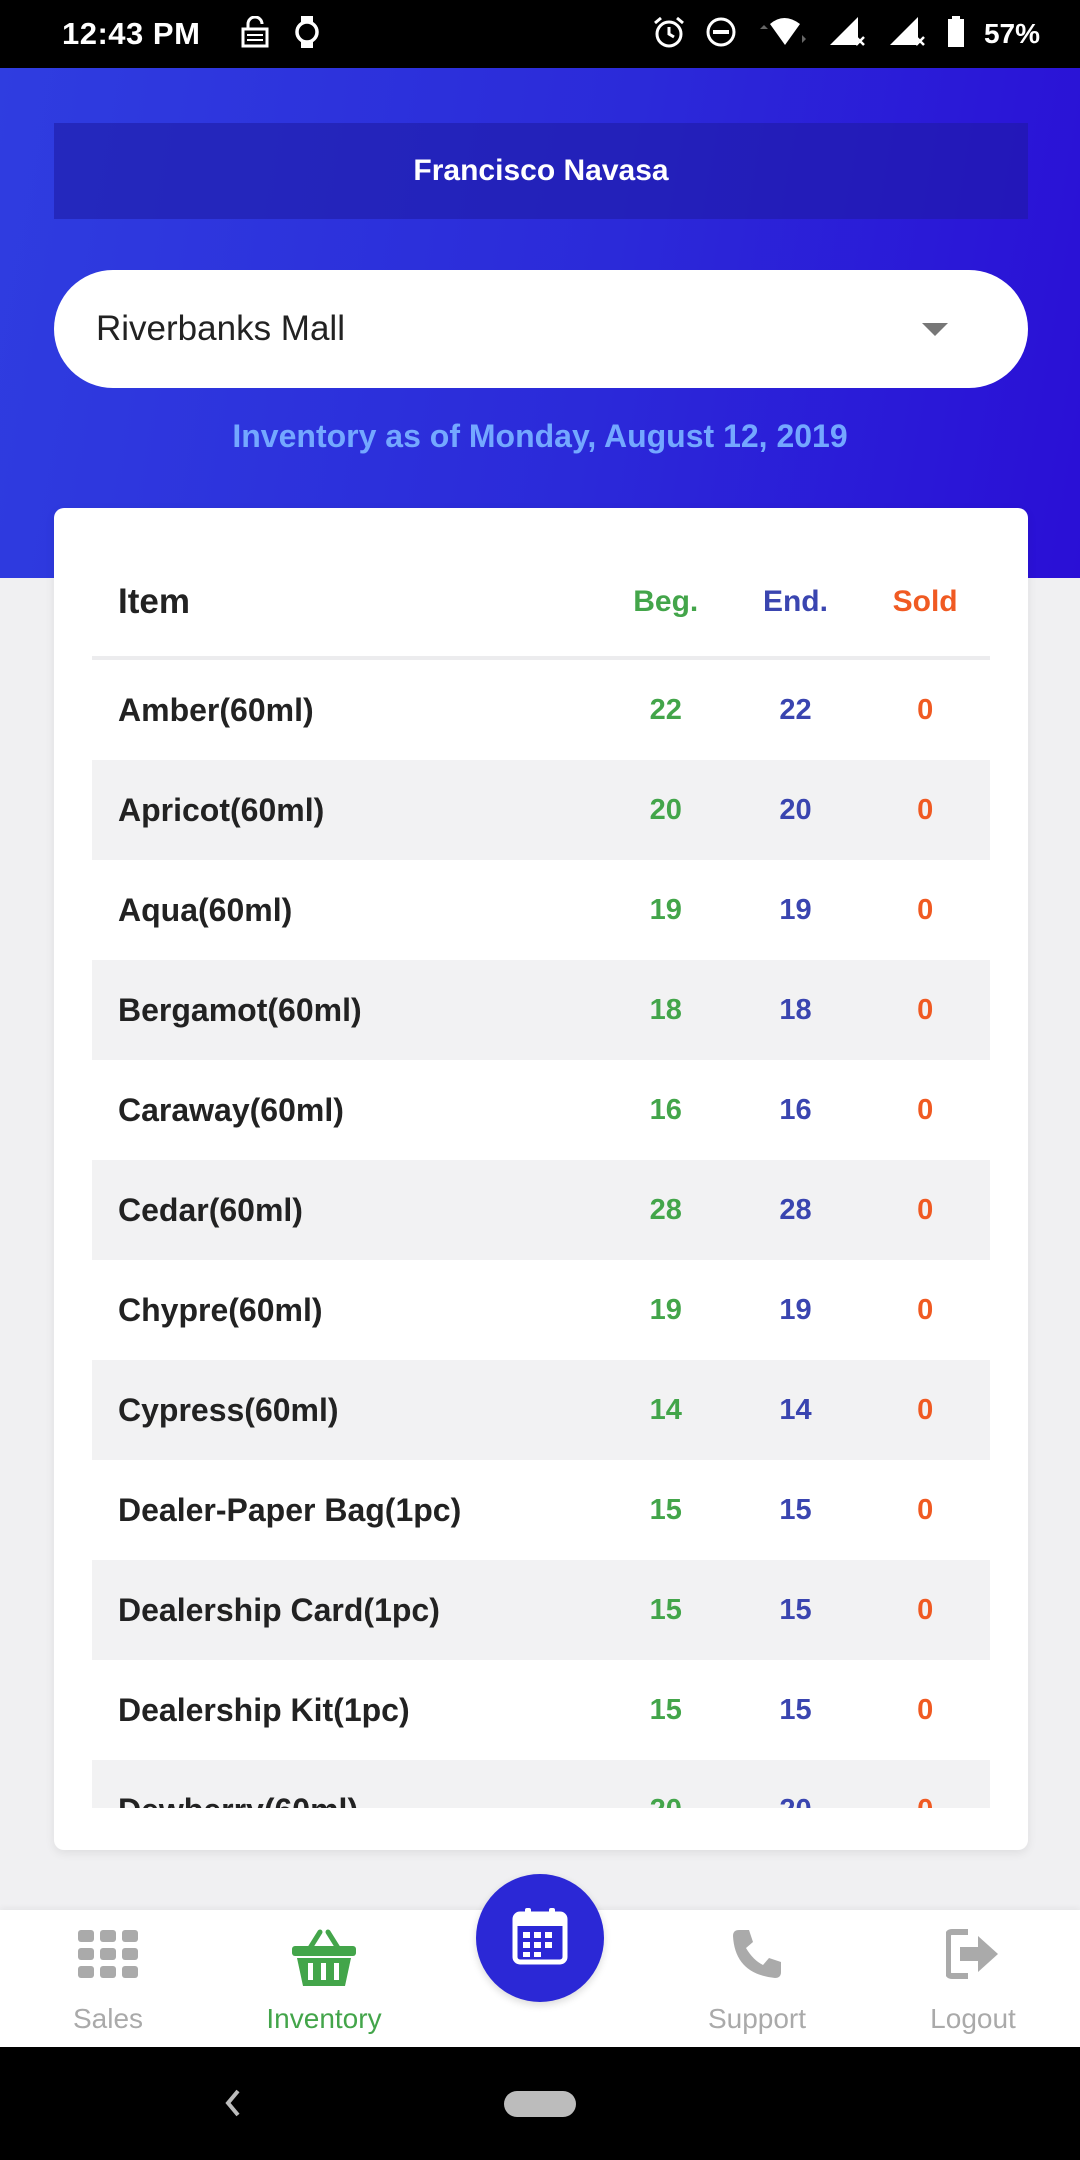 Image resolution: width=1080 pixels, height=2160 pixels. I want to click on item-name: Dealership Kit(1pc), so click(264, 1709).